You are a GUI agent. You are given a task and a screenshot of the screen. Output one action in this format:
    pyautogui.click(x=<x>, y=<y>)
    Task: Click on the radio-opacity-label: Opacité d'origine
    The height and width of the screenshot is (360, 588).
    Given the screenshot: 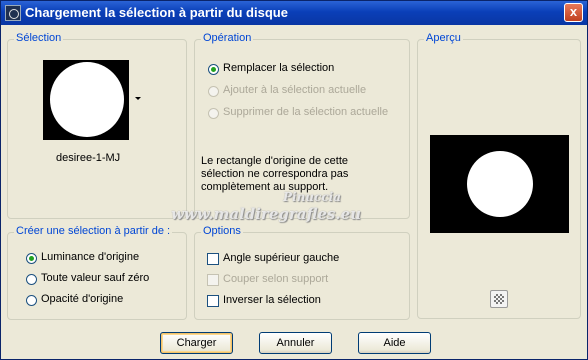 What is the action you would take?
    pyautogui.click(x=82, y=299)
    